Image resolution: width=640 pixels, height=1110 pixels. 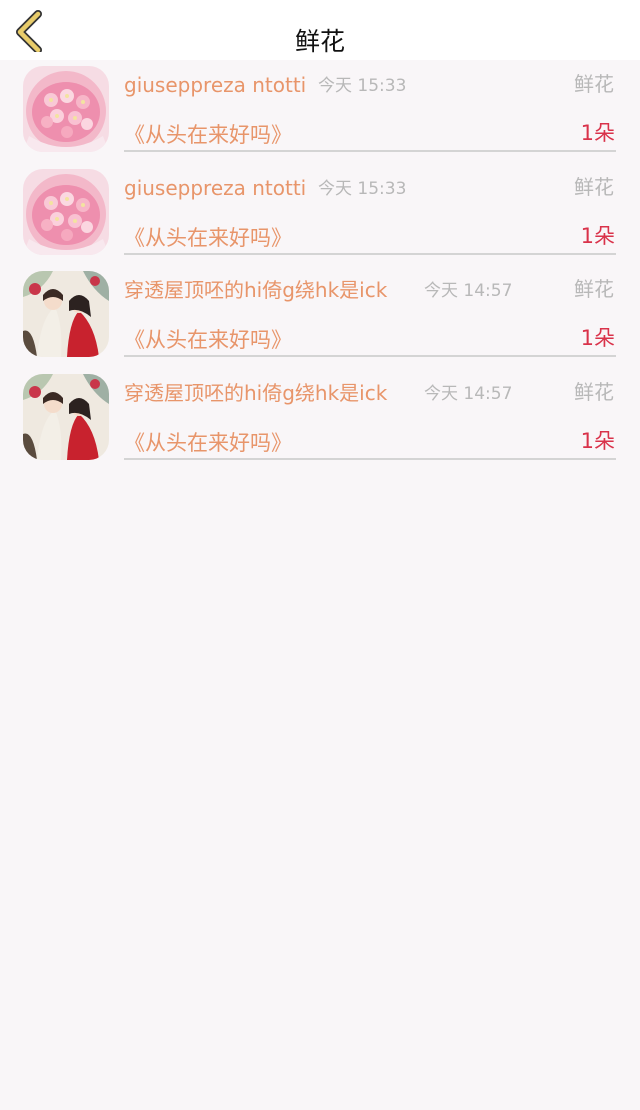 What do you see at coordinates (319, 41) in the screenshot?
I see `page-title: 鲜花` at bounding box center [319, 41].